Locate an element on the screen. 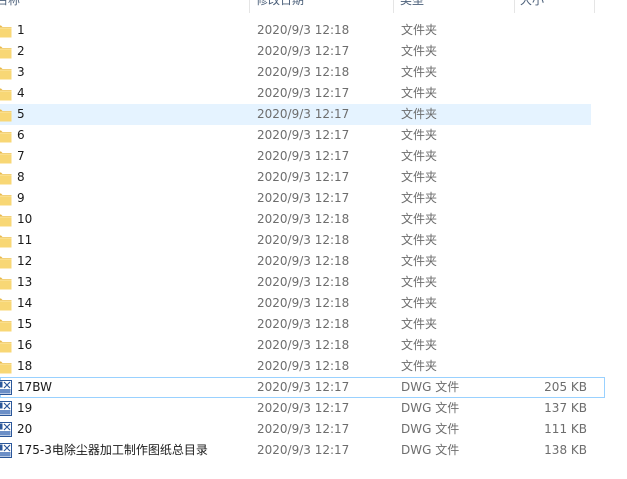 The image size is (627, 479). item-name: 6 is located at coordinates (21, 135).